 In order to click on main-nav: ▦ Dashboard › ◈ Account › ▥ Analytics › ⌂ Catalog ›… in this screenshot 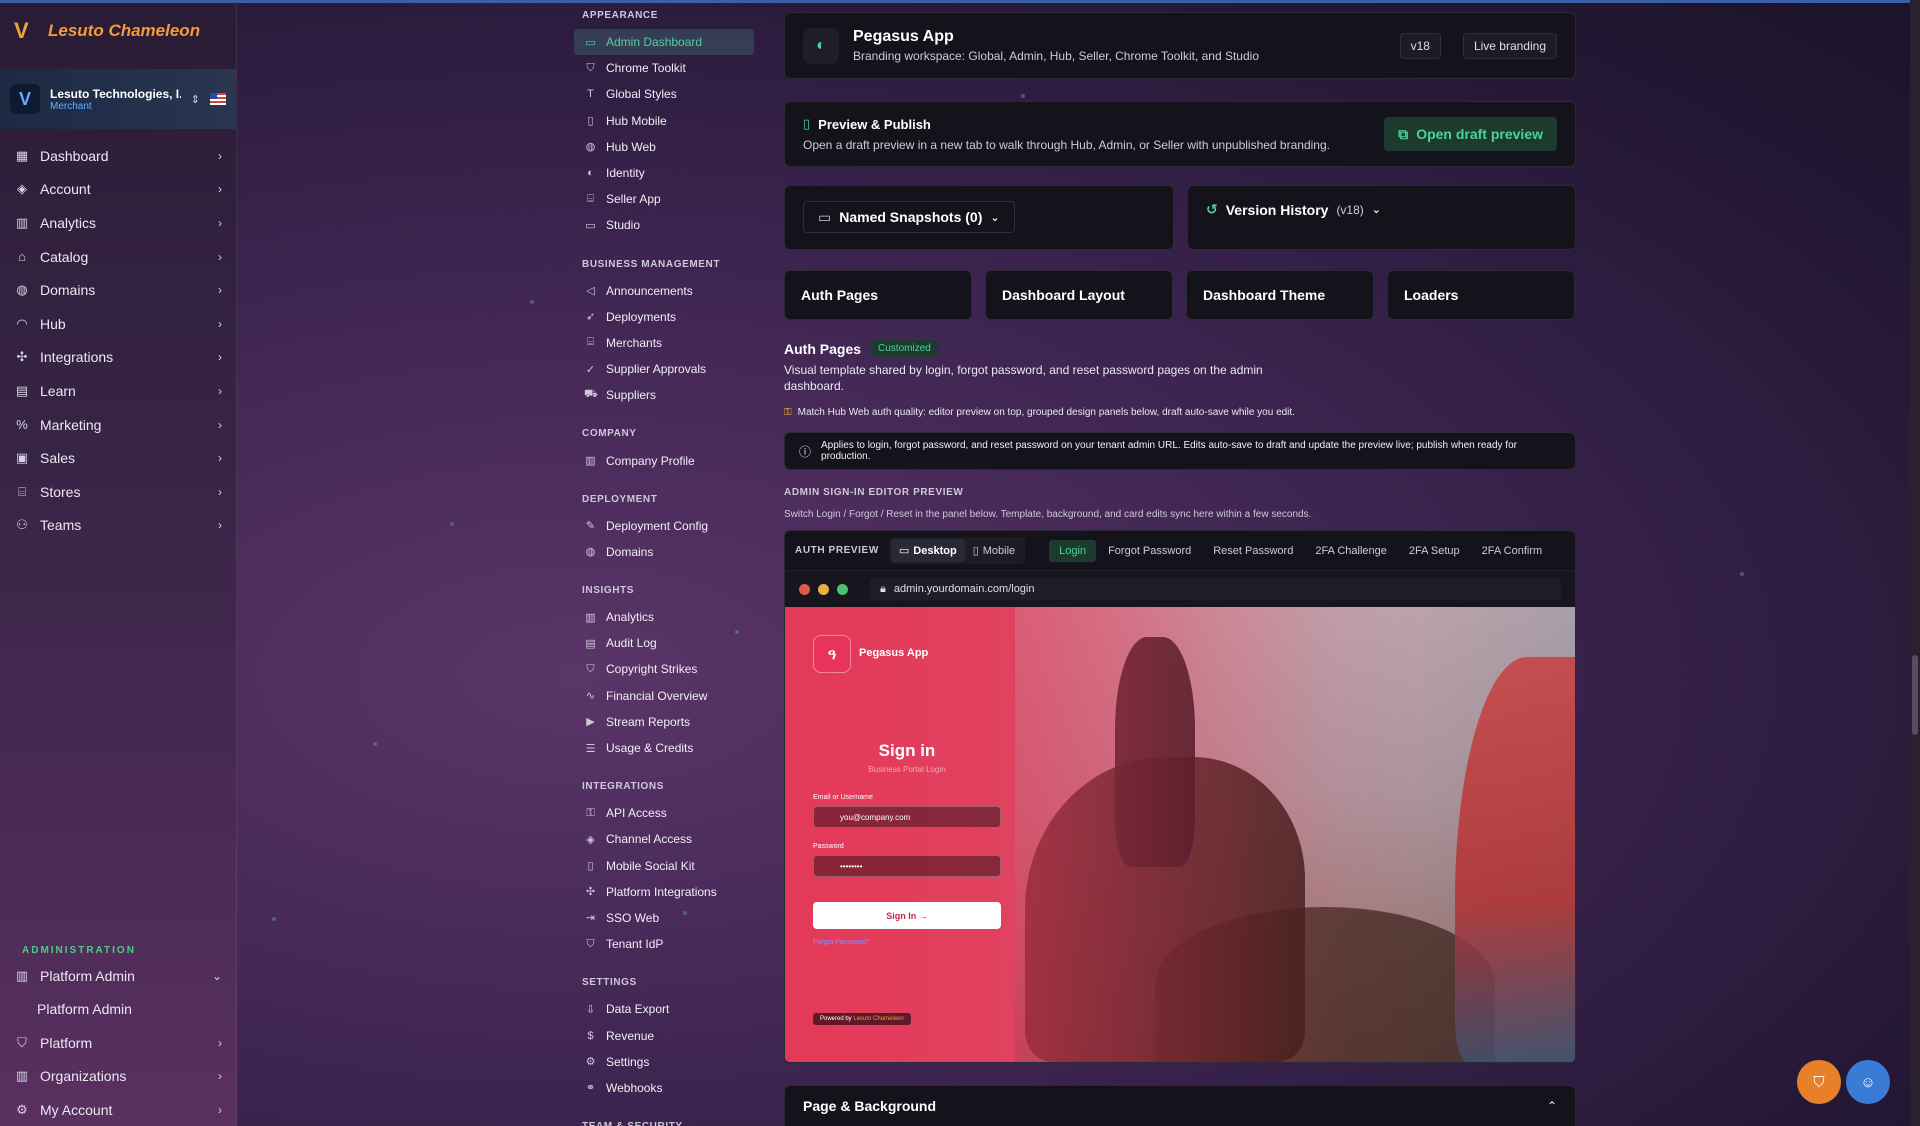, I will do `click(118, 340)`.